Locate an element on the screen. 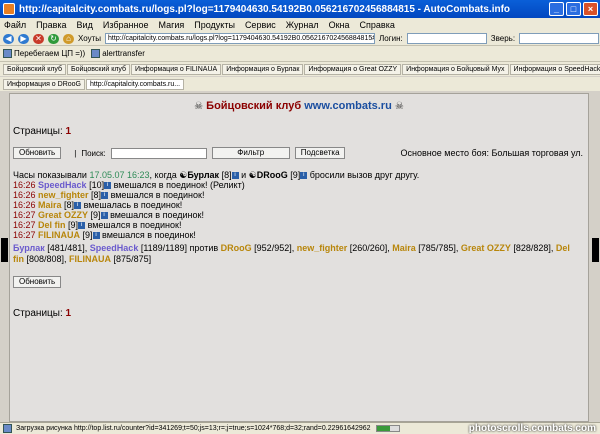  log-date: 17.05.07 16:23 is located at coordinates (119, 175).